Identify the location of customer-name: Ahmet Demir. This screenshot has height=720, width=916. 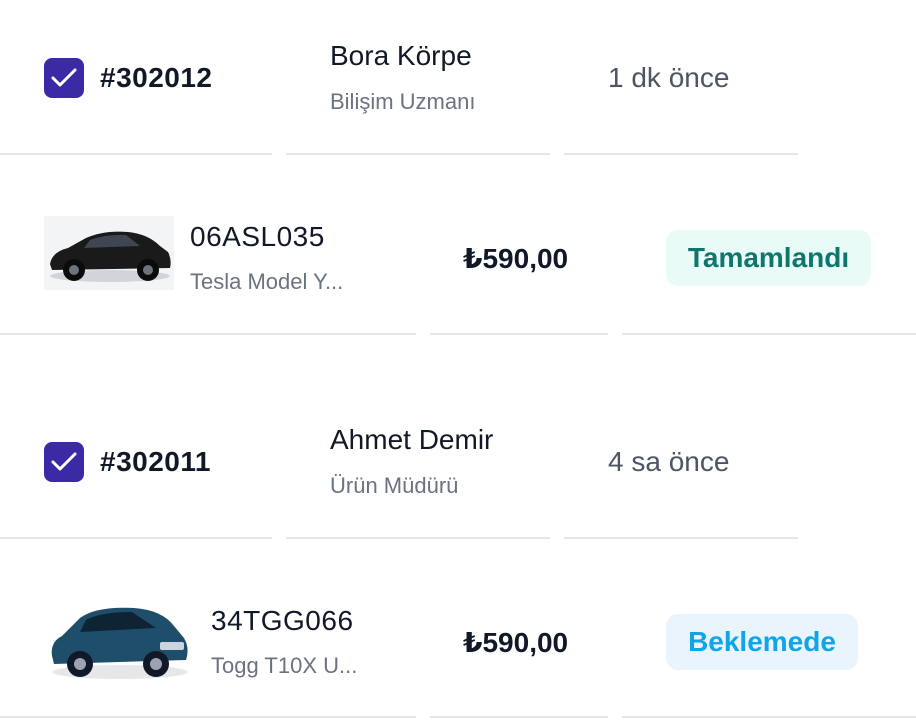
(412, 439).